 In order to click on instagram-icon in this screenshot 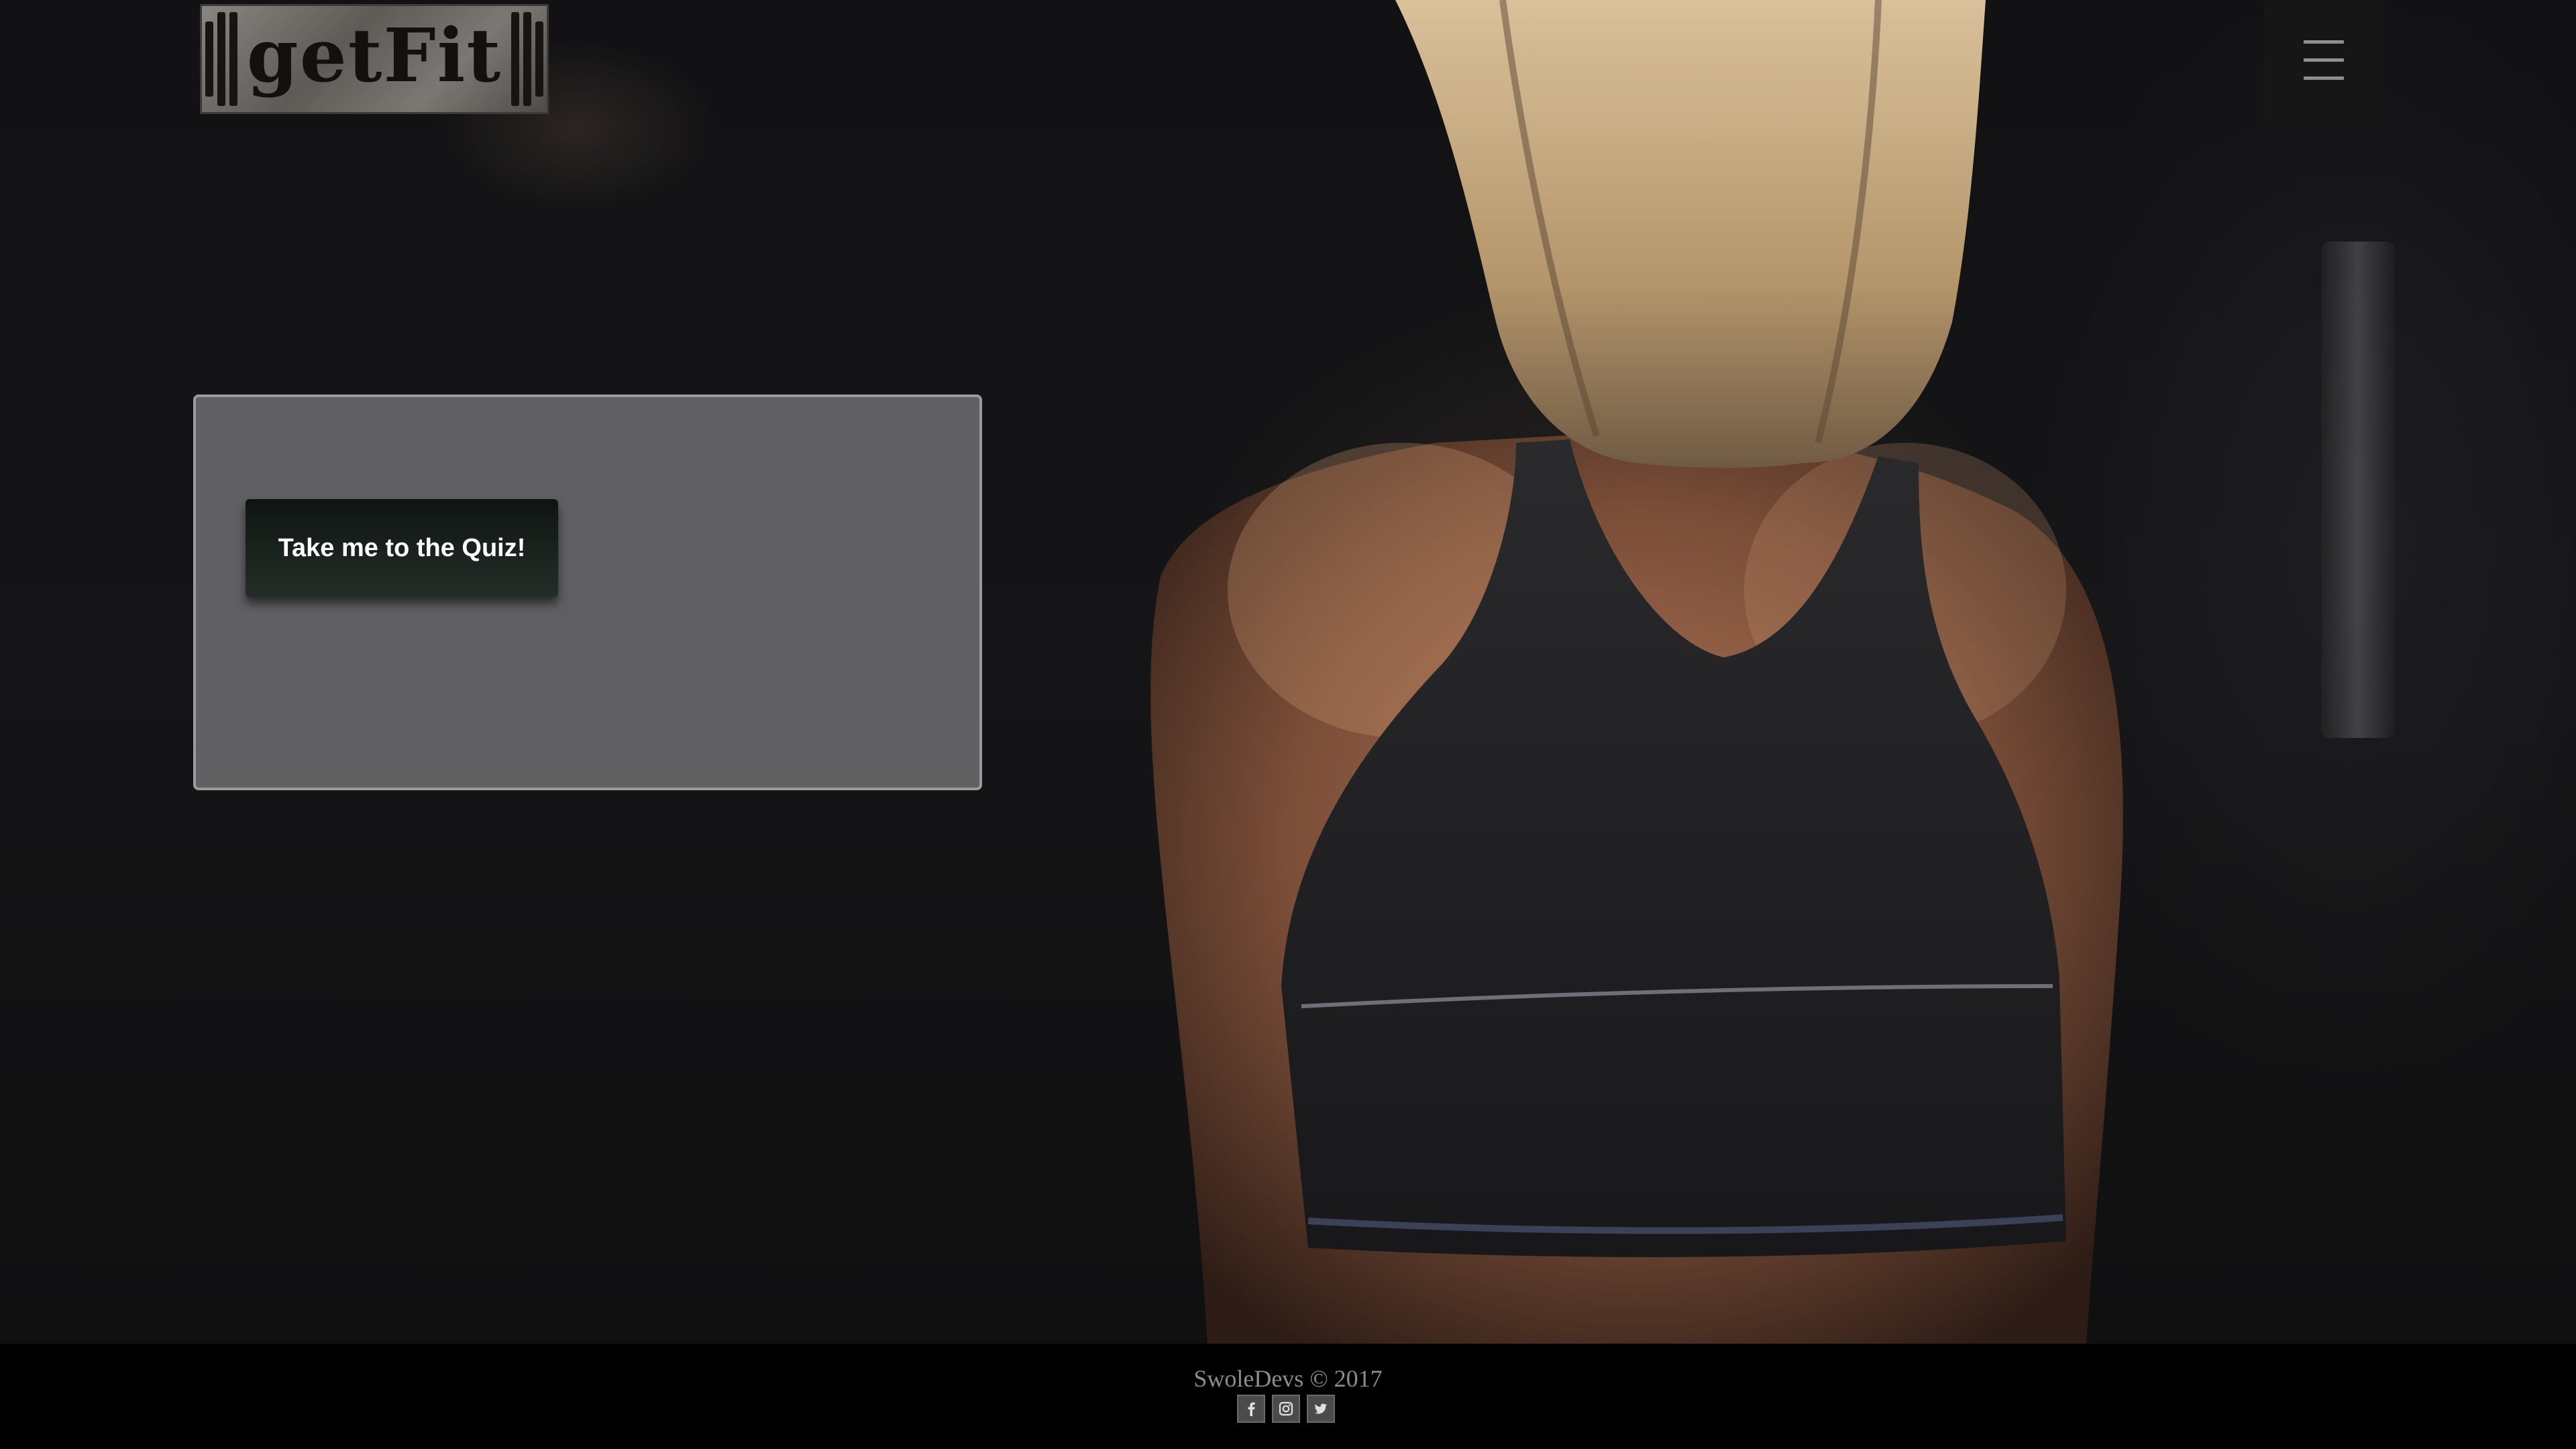, I will do `click(1286, 1409)`.